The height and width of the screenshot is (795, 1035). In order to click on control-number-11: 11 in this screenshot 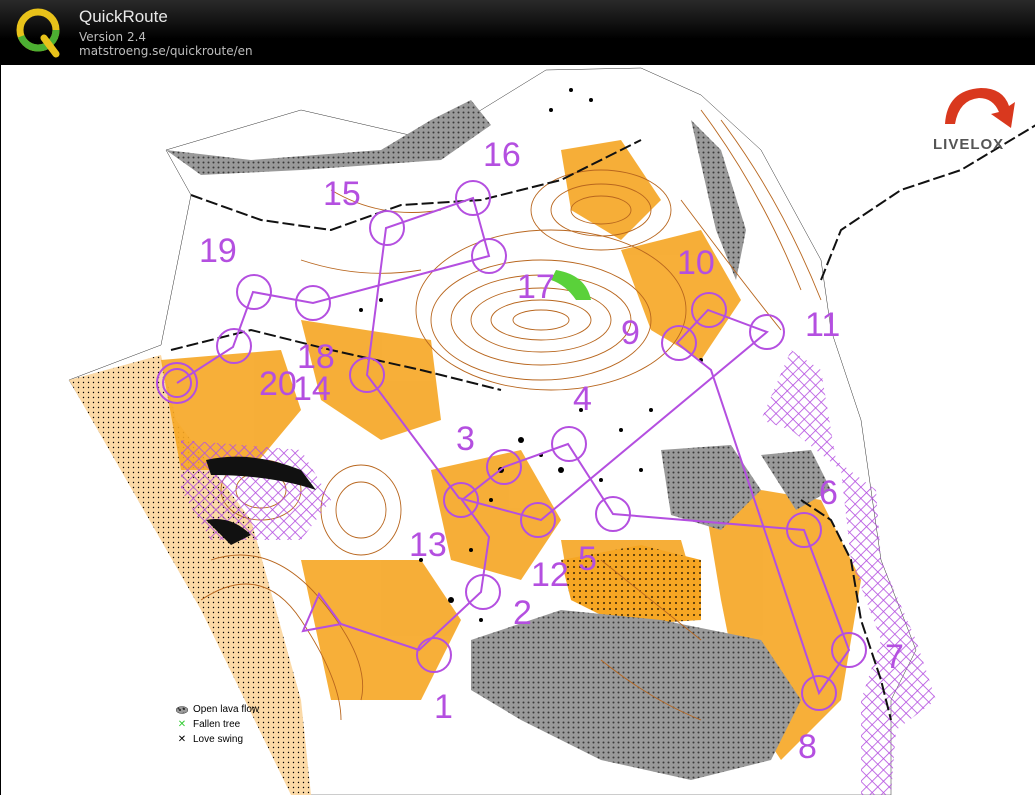, I will do `click(822, 325)`.